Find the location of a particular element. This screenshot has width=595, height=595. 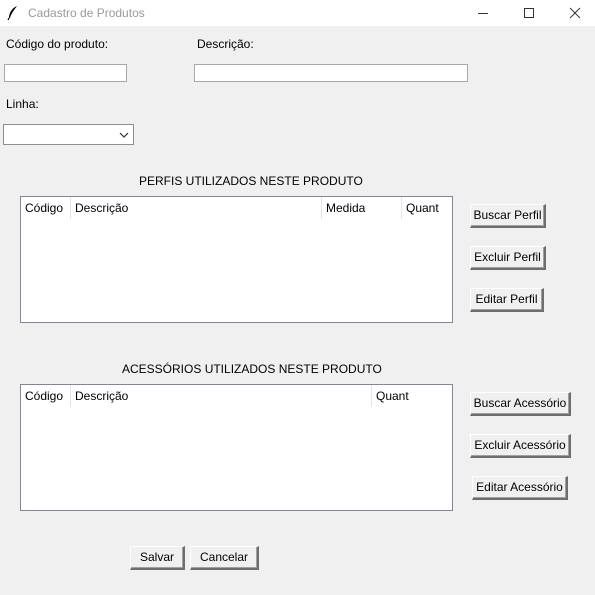

excluir-acessorio-button: Excluir Acessório is located at coordinates (520, 446).